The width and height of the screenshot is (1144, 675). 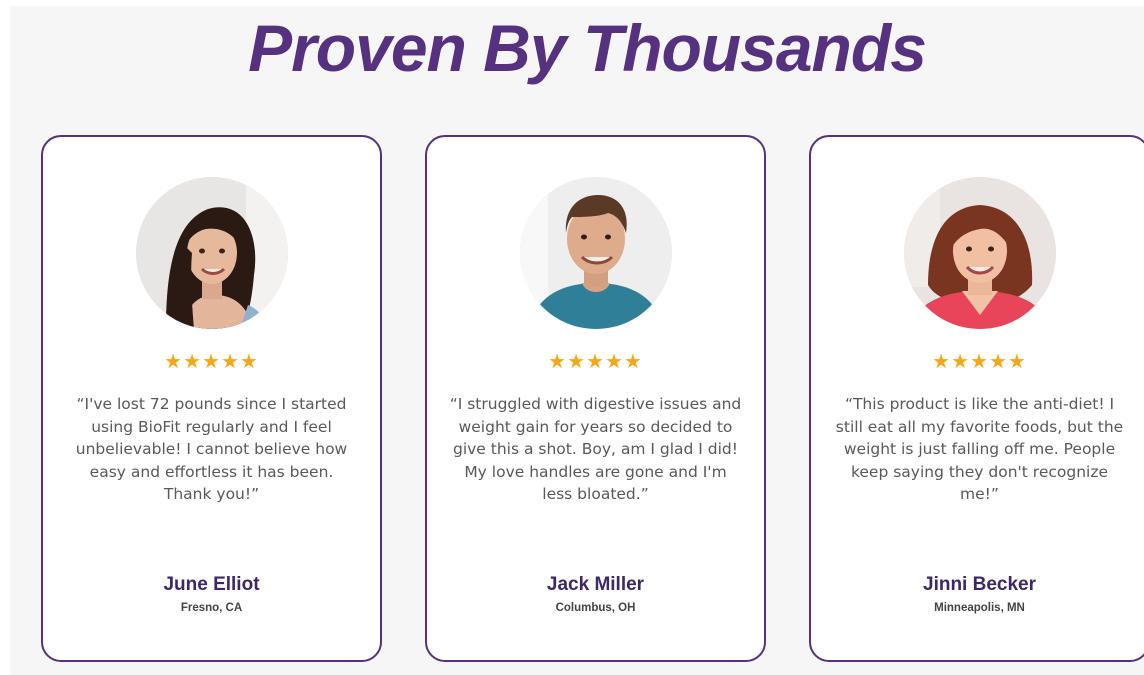 I want to click on reviewer-name: June Elliot, so click(x=211, y=584).